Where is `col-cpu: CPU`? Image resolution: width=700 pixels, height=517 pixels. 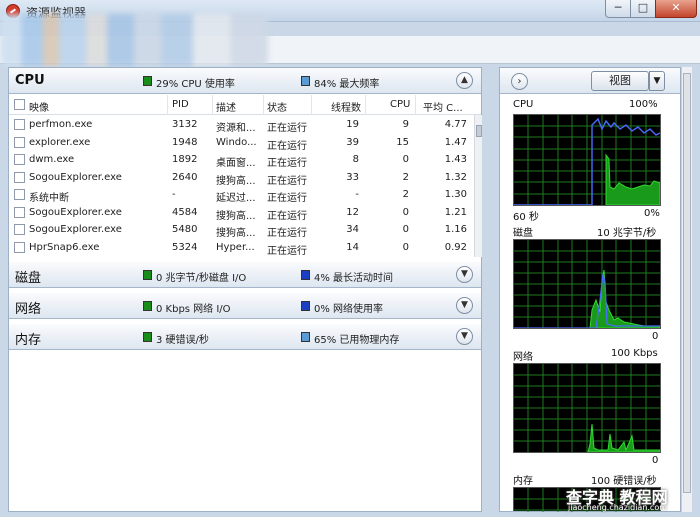 col-cpu: CPU is located at coordinates (400, 104).